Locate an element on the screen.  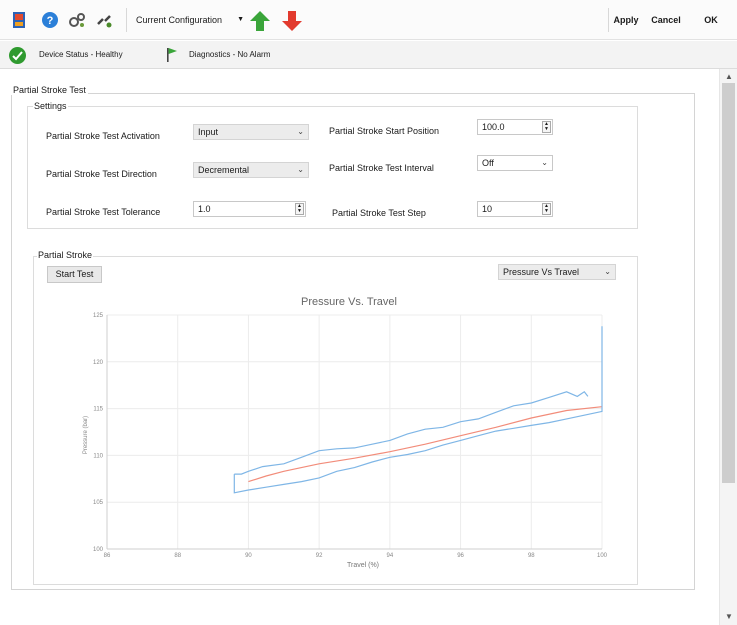
activation-label: Partial Stroke Test Activation is located at coordinates (103, 136).